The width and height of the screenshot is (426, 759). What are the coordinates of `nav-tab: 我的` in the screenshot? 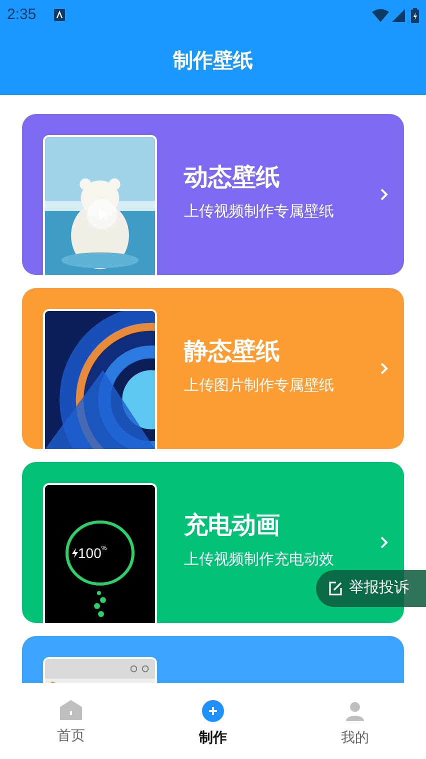 It's located at (355, 721).